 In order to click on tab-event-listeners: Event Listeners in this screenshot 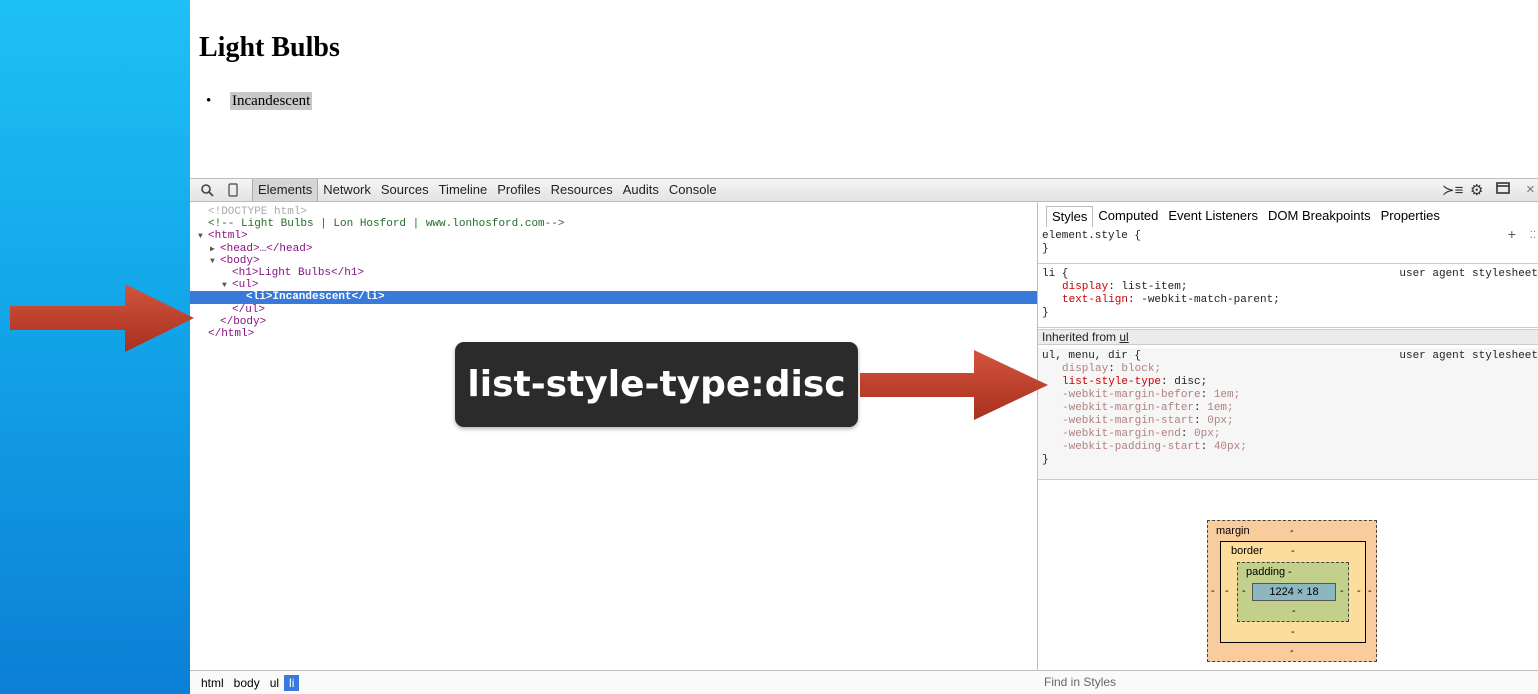, I will do `click(1213, 216)`.